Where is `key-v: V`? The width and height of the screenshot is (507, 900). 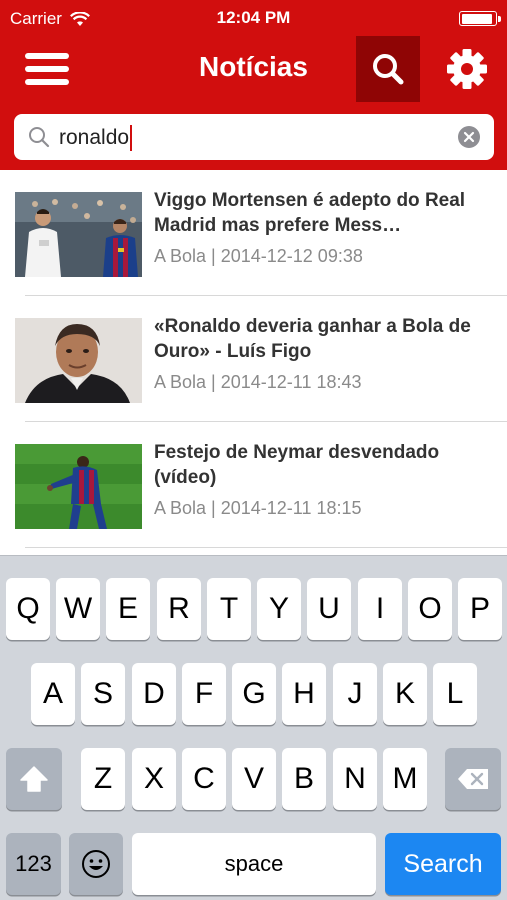 key-v: V is located at coordinates (254, 779).